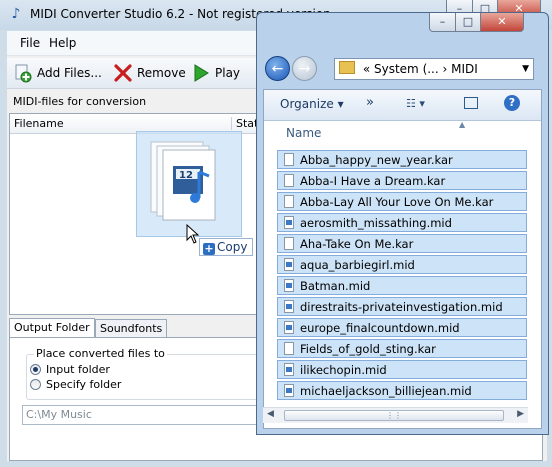 The height and width of the screenshot is (467, 552). What do you see at coordinates (373, 180) in the screenshot?
I see `file-name: Abba-I Have a Dream.kar` at bounding box center [373, 180].